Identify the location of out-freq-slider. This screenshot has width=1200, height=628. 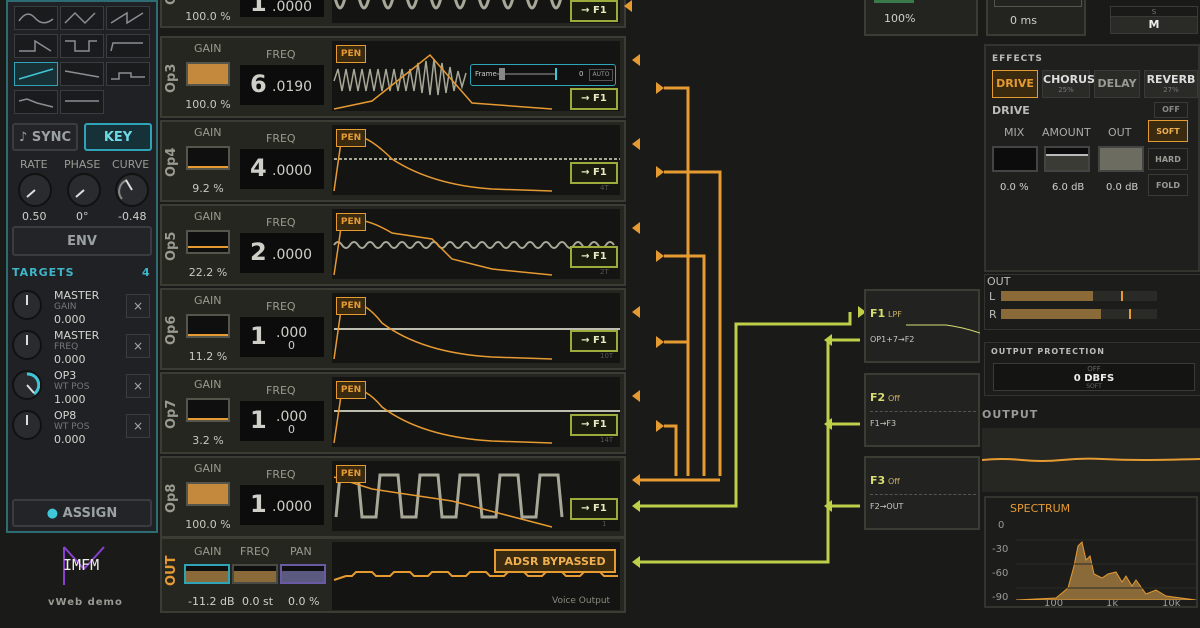
(255, 574).